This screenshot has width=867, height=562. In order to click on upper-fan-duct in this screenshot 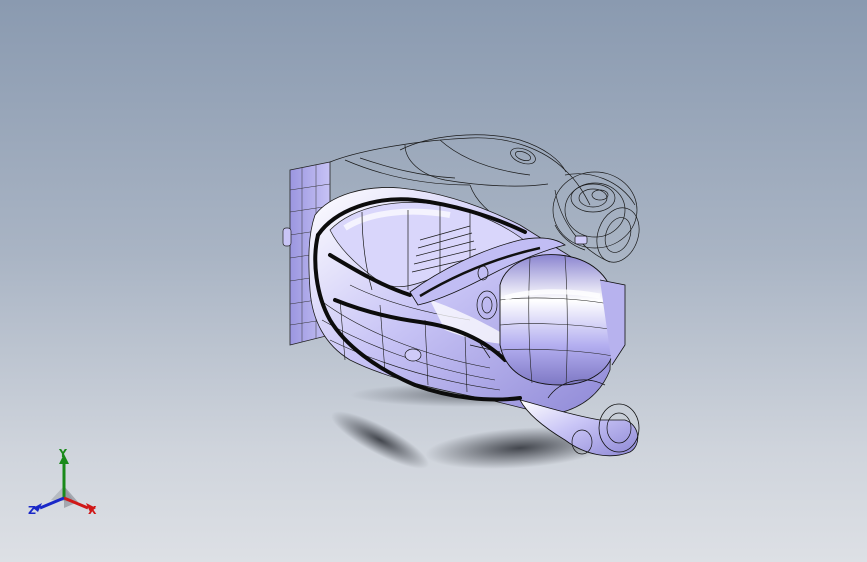, I will do `click(596, 217)`.